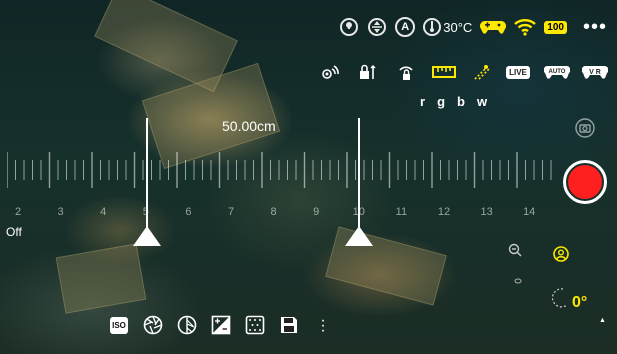 The image size is (617, 354). Describe the element at coordinates (273, 212) in the screenshot. I see `ruler-label: 8` at that location.